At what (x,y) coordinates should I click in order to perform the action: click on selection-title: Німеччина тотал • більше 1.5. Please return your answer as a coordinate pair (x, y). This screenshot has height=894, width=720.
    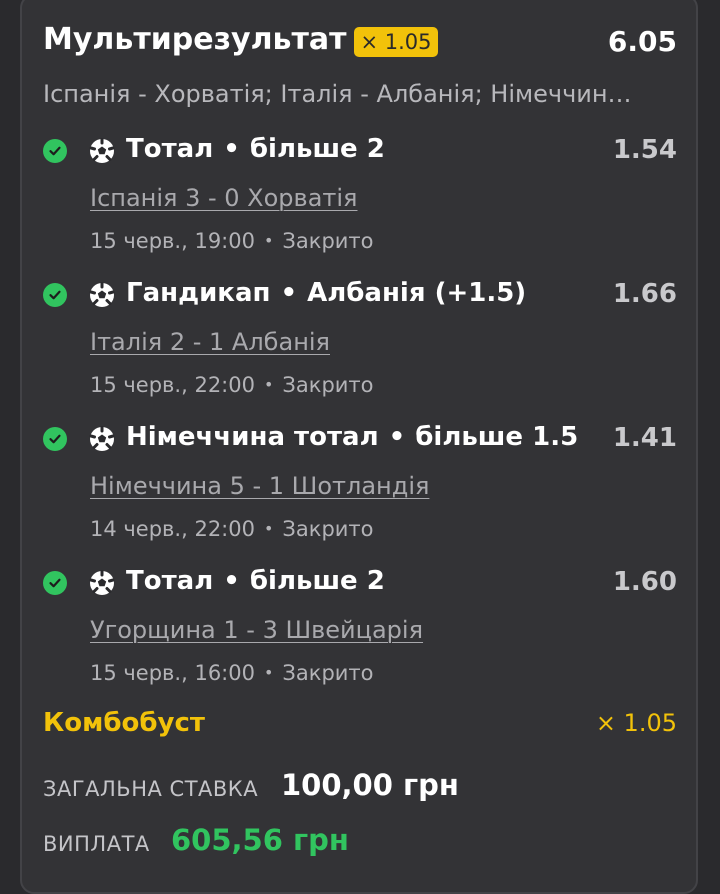
    Looking at the image, I should click on (352, 437).